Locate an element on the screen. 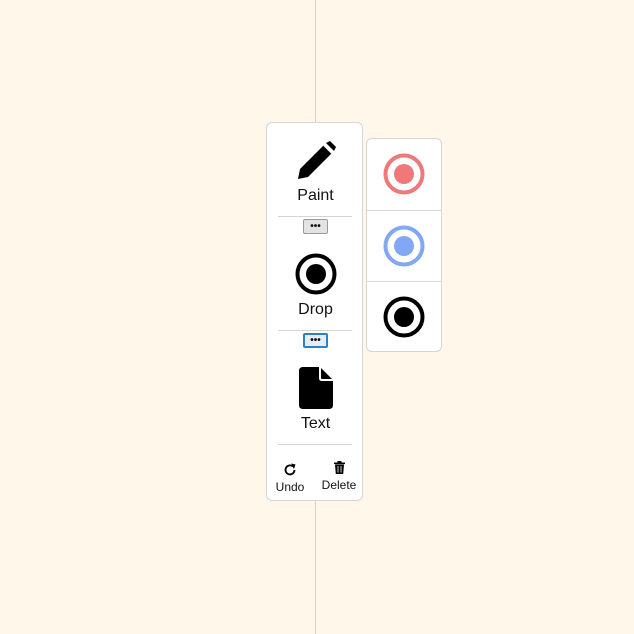 This screenshot has width=634, height=634. paint-tool-label: Paint is located at coordinates (315, 195).